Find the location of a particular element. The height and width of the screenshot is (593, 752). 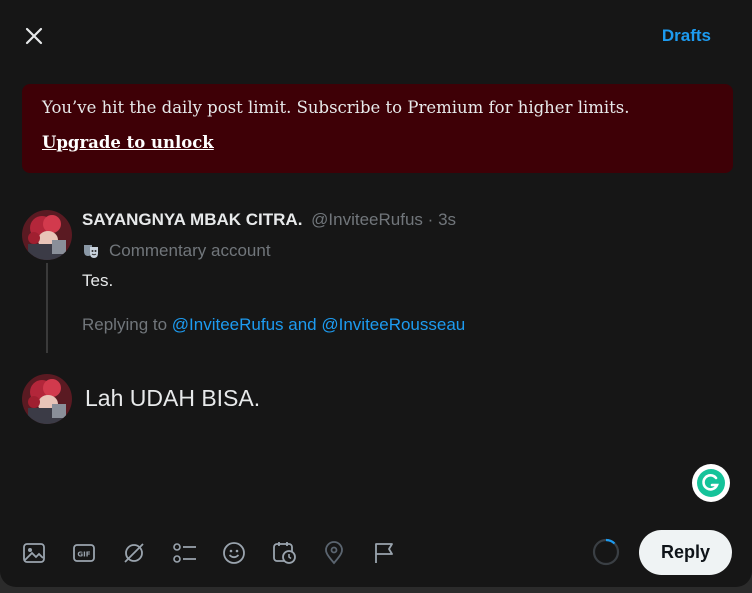

location-icon is located at coordinates (334, 553).